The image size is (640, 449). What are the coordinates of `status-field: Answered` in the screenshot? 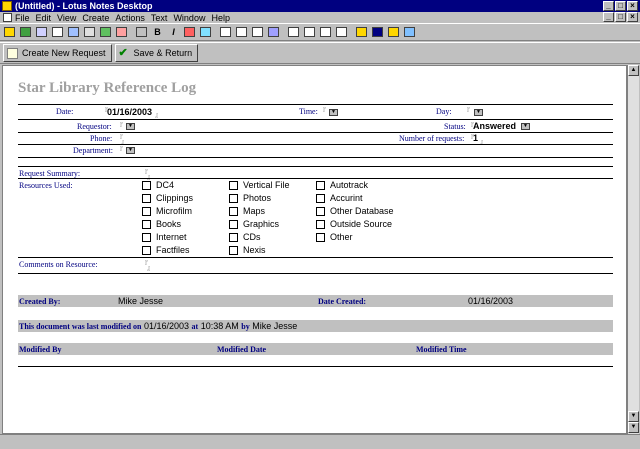 It's located at (494, 126).